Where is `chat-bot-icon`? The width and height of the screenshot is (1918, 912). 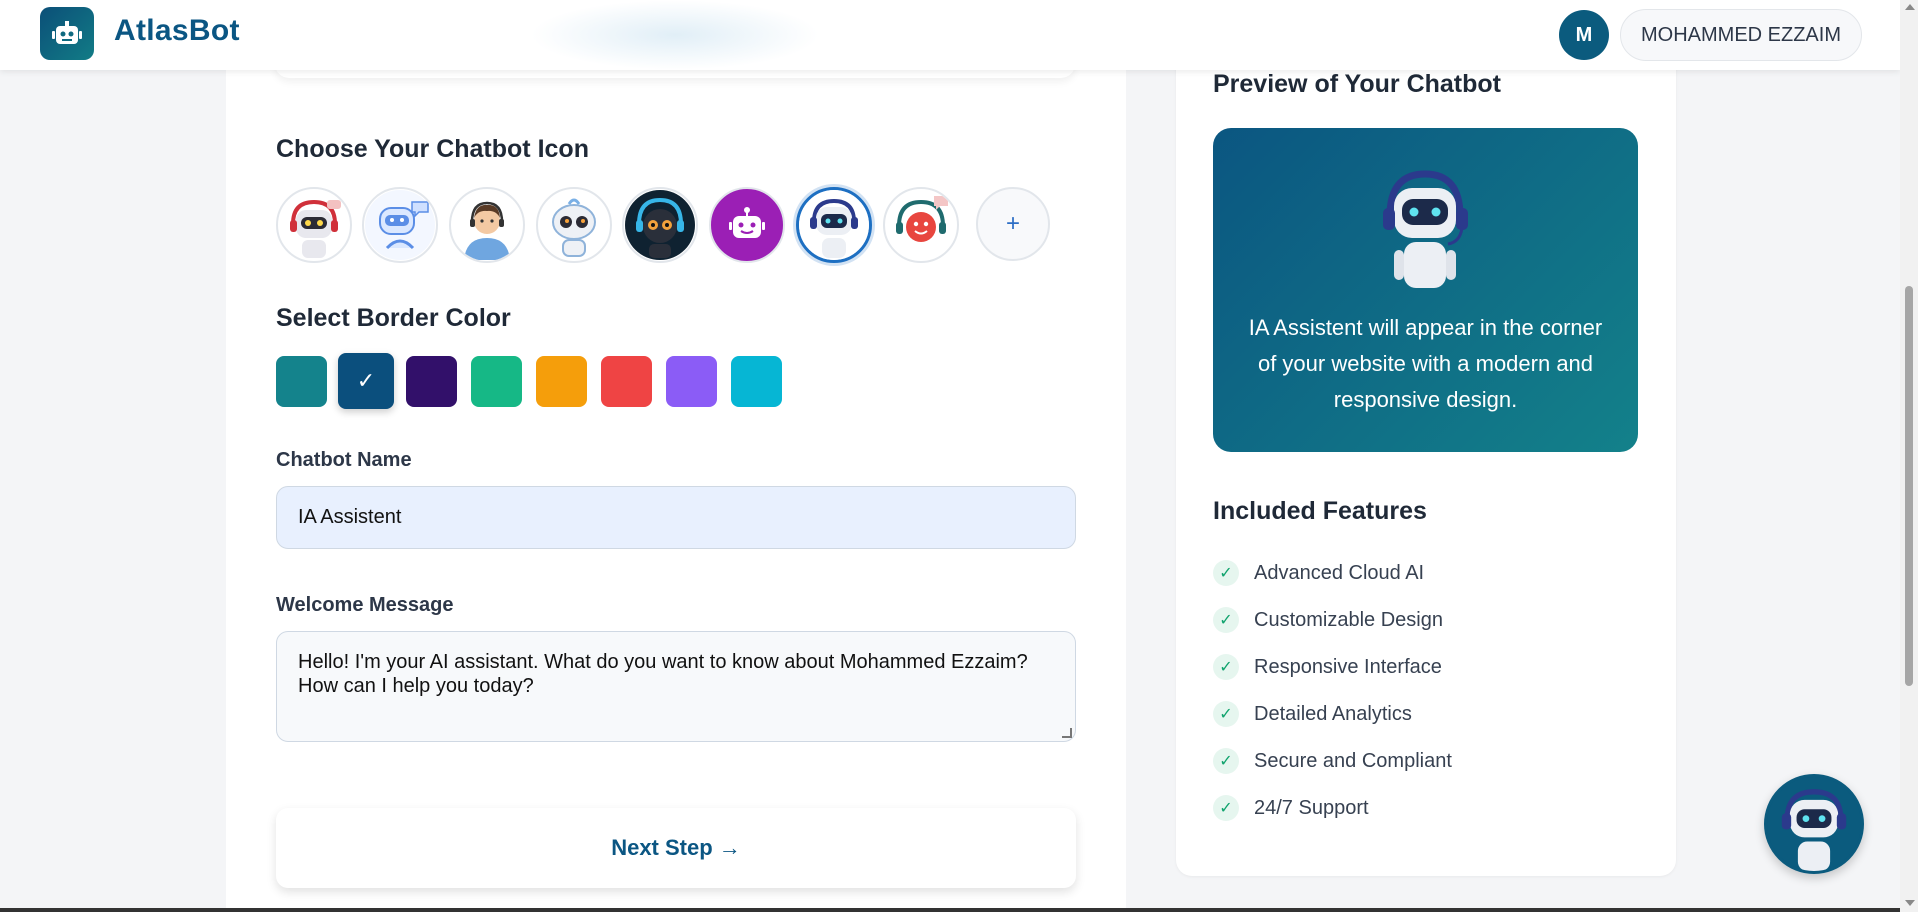 chat-bot-icon is located at coordinates (400, 225).